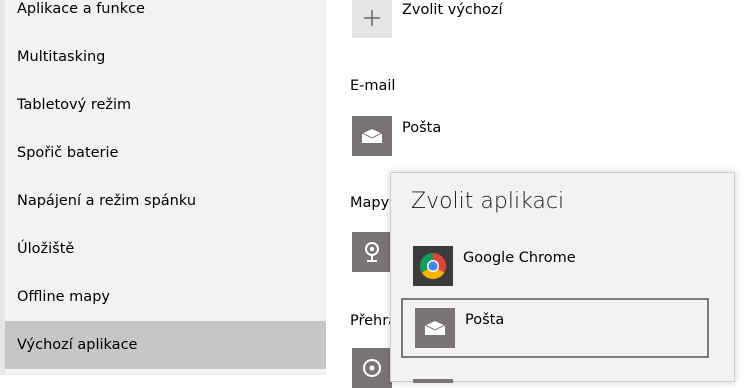 Image resolution: width=745 pixels, height=388 pixels. I want to click on nav-item-storage: Úložiště, so click(165, 249).